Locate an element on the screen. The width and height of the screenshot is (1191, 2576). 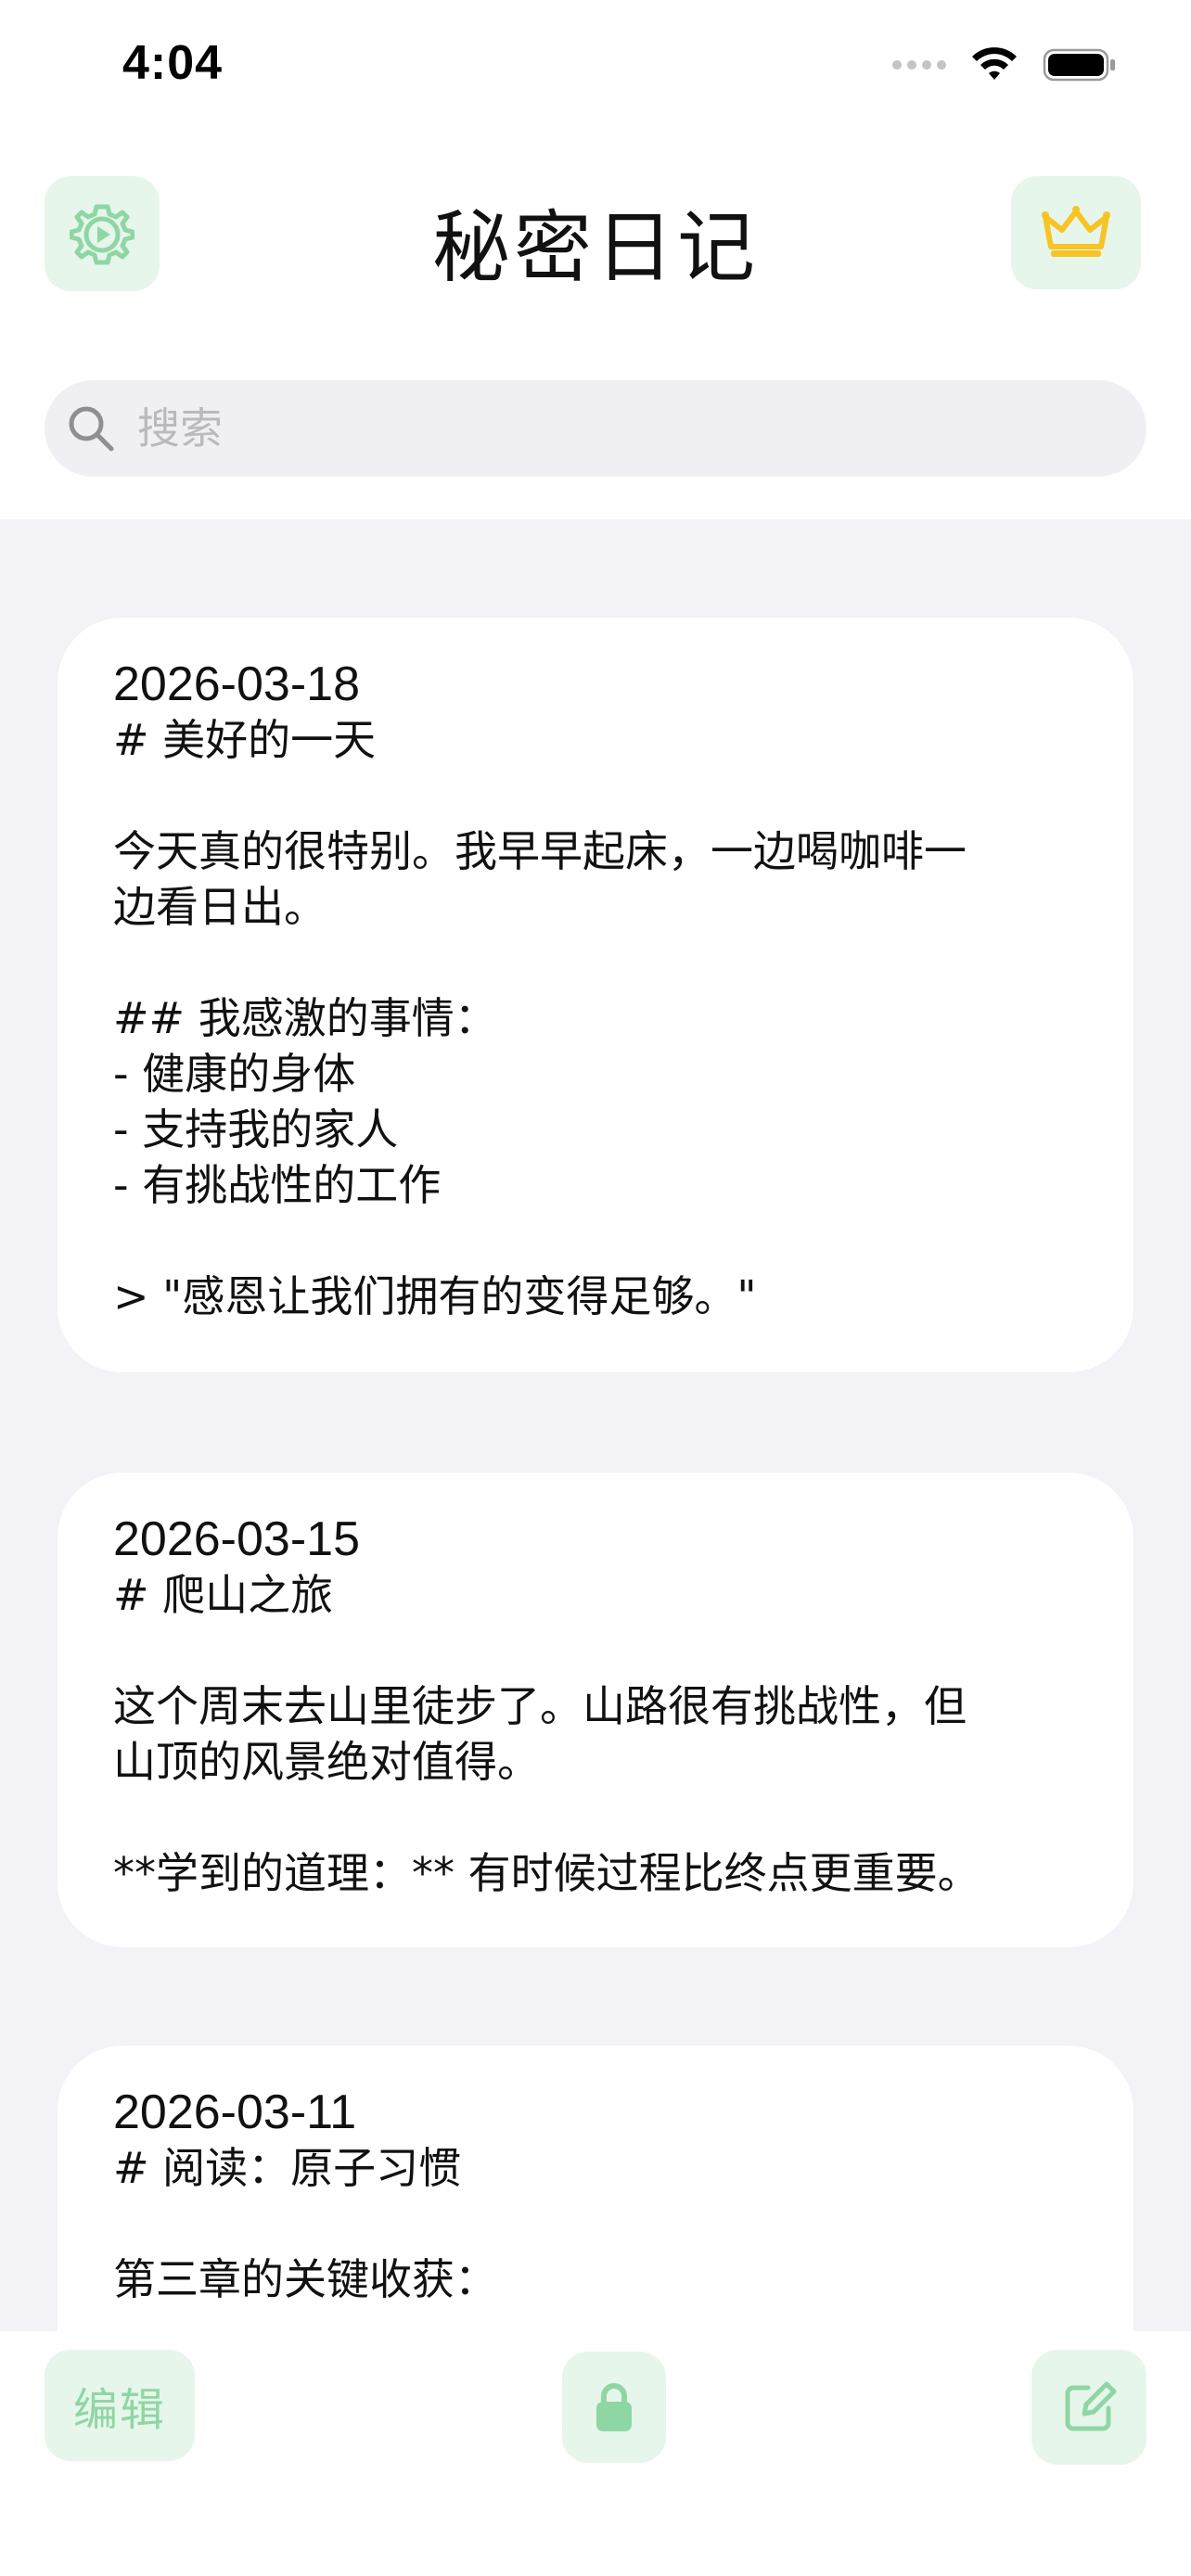
crown-icon is located at coordinates (1076, 232).